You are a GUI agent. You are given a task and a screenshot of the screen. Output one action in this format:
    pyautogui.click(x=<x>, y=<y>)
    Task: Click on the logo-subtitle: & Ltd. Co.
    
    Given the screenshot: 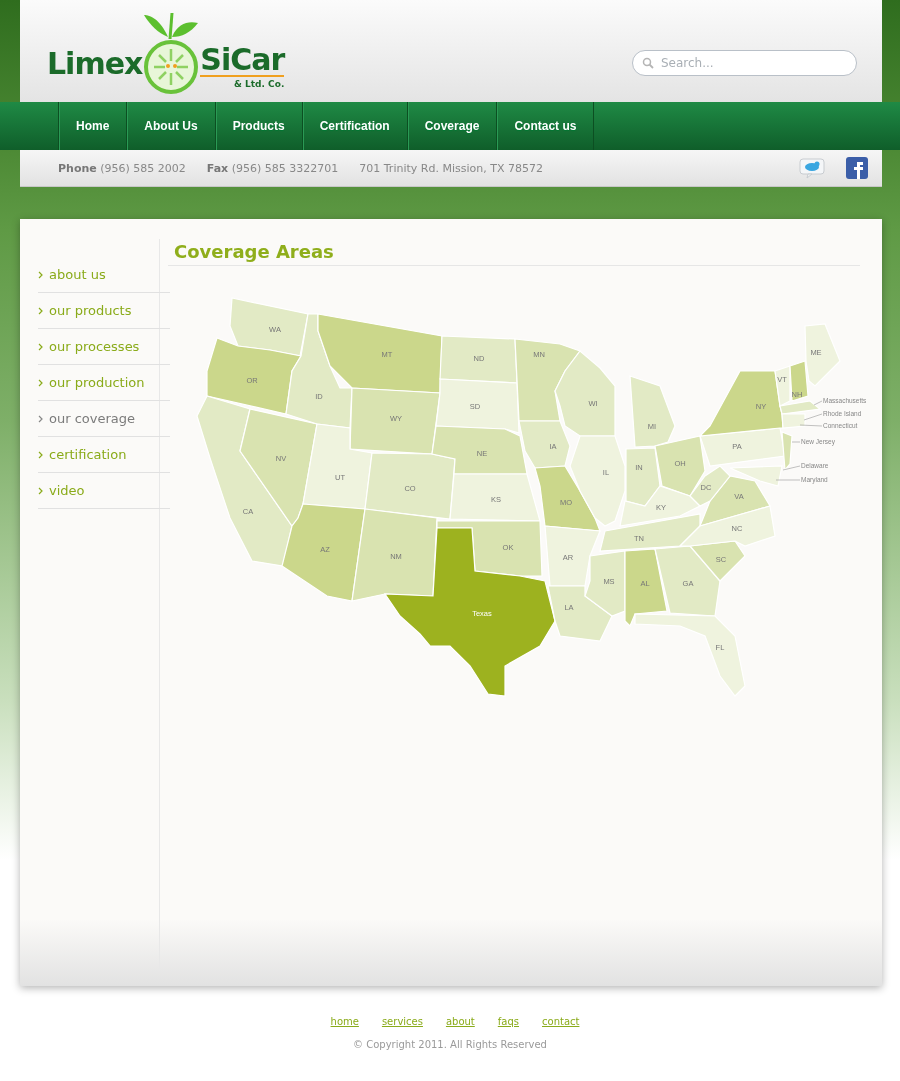 What is the action you would take?
    pyautogui.click(x=259, y=84)
    